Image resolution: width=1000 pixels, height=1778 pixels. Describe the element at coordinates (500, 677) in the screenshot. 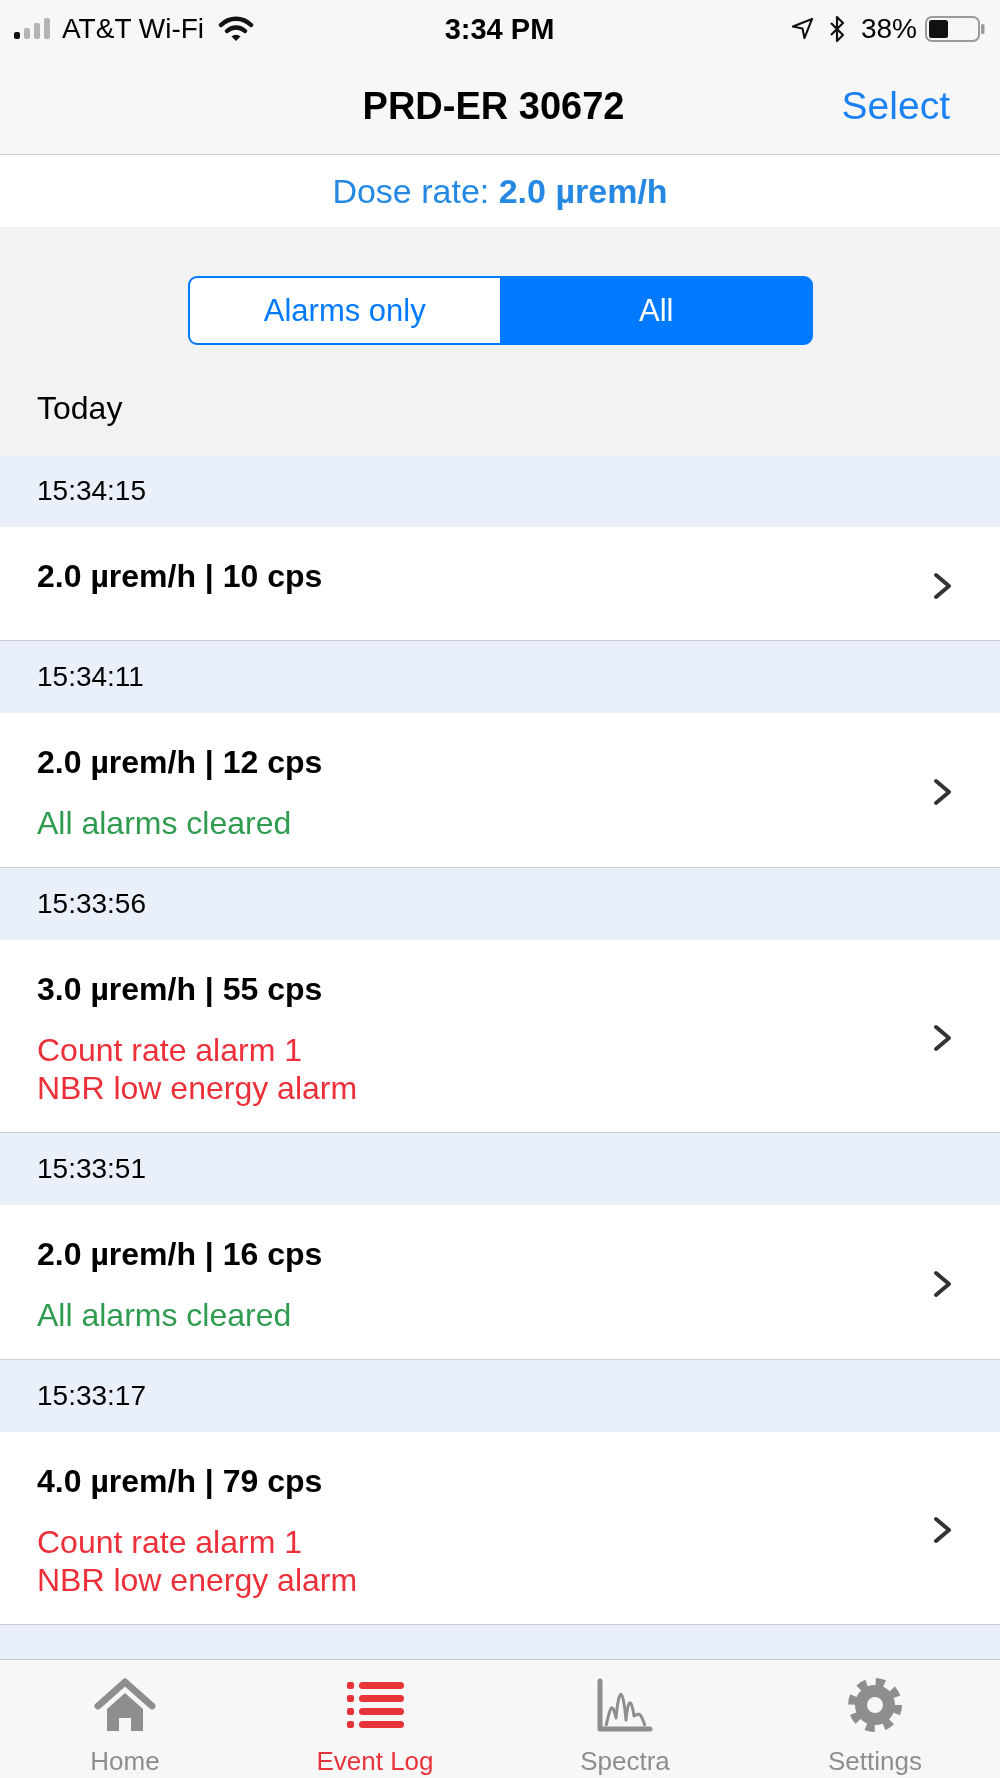

I see `time-header: 15:34:11` at that location.